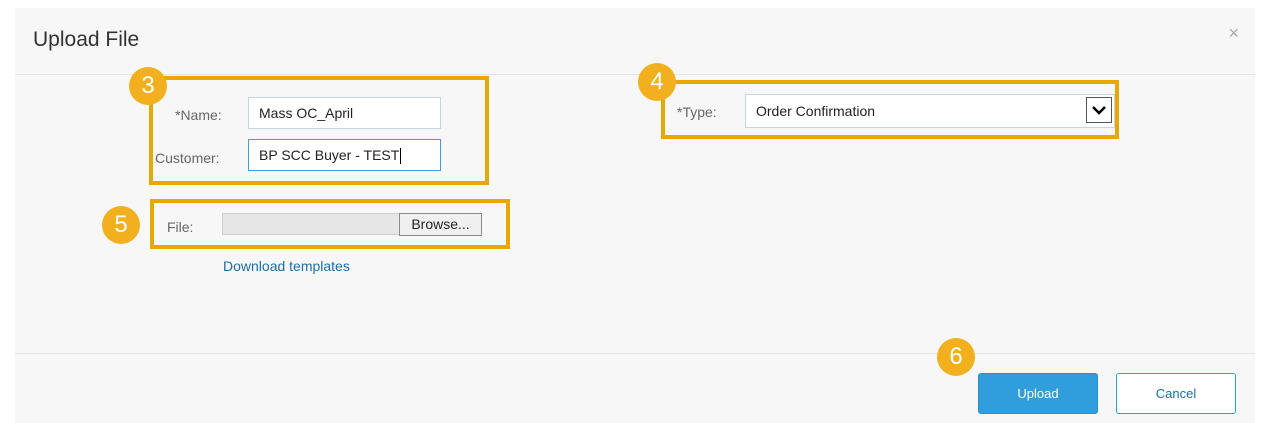 Image resolution: width=1264 pixels, height=423 pixels. What do you see at coordinates (1233, 33) in the screenshot?
I see `close-icon: ×` at bounding box center [1233, 33].